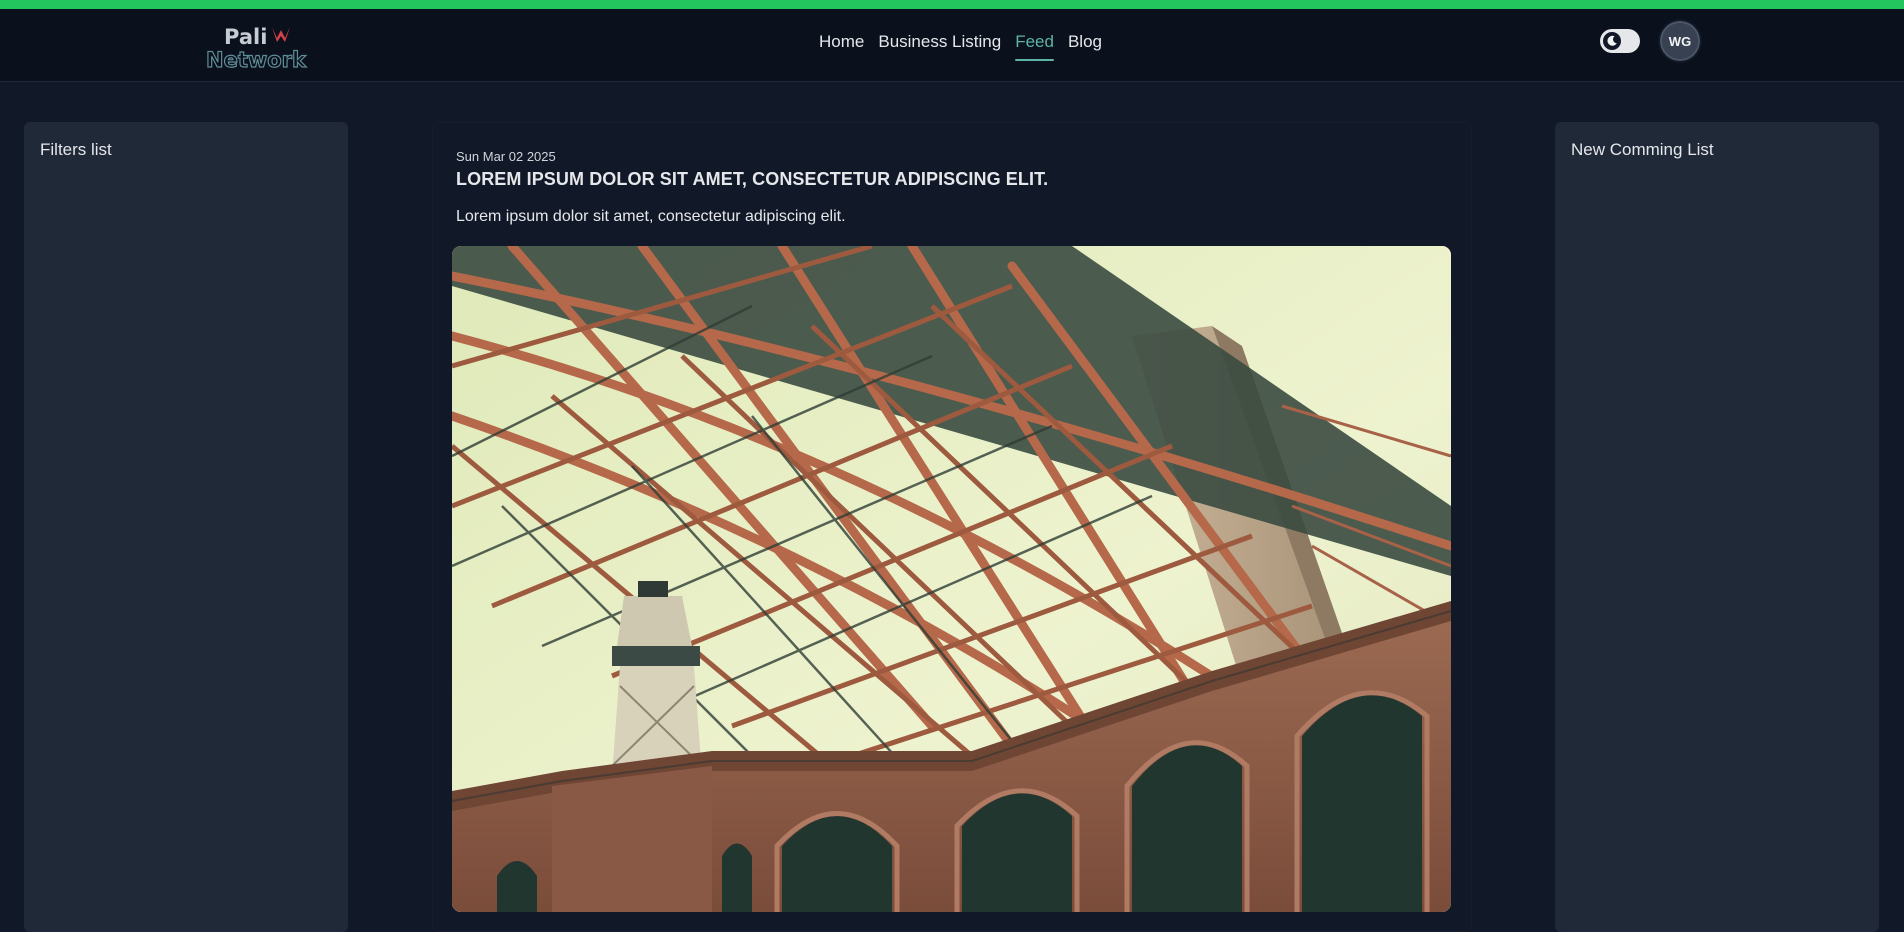 This screenshot has height=932, width=1904. What do you see at coordinates (939, 45) in the screenshot?
I see `nav-business-listing: Business Listing` at bounding box center [939, 45].